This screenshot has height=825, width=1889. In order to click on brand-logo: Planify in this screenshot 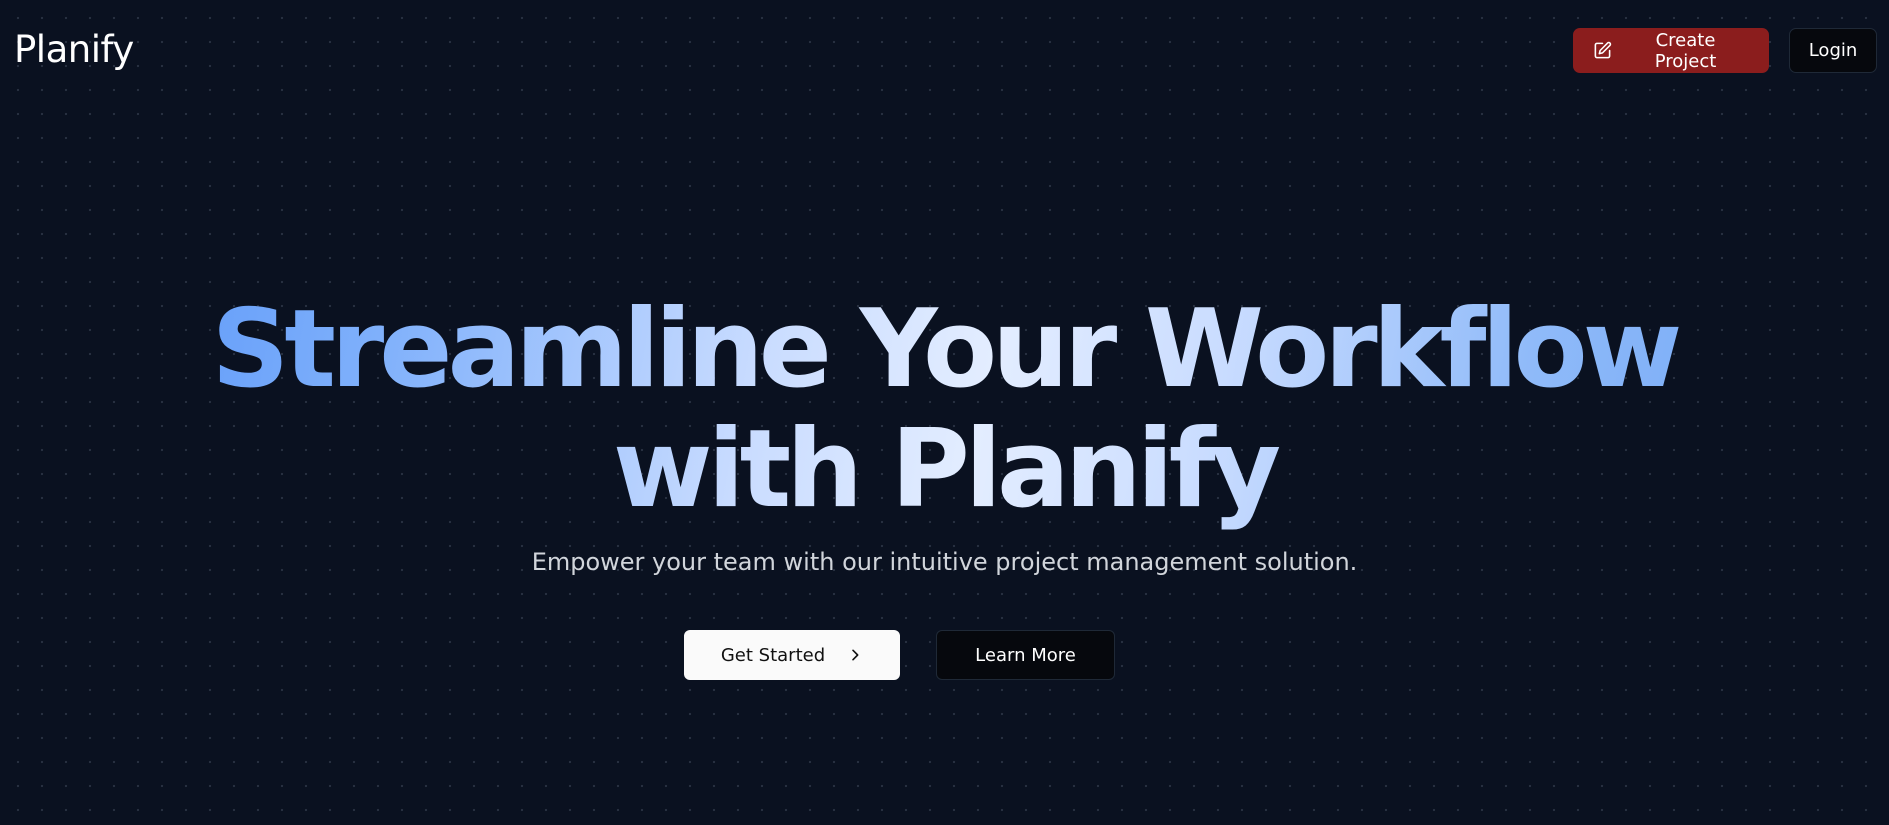, I will do `click(74, 50)`.